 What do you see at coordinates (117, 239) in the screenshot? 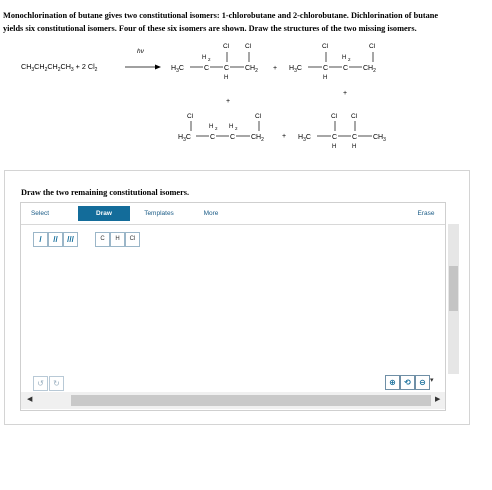
I see `atom-h-button: H` at bounding box center [117, 239].